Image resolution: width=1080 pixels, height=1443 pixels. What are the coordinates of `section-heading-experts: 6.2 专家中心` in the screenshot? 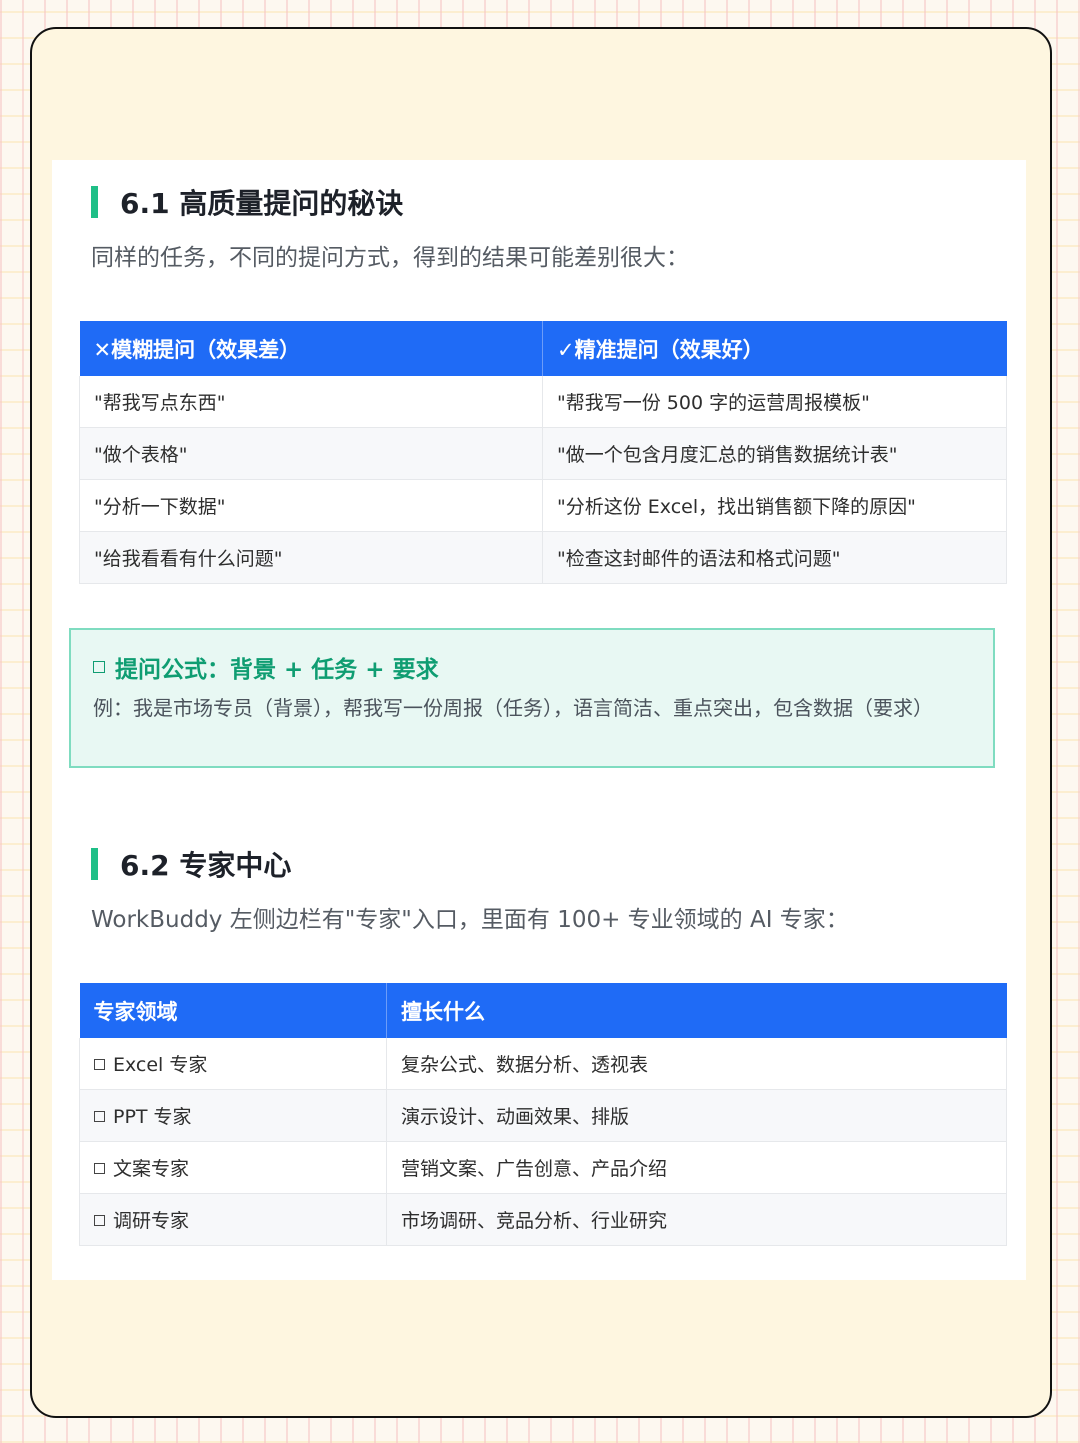 It's located at (191, 864).